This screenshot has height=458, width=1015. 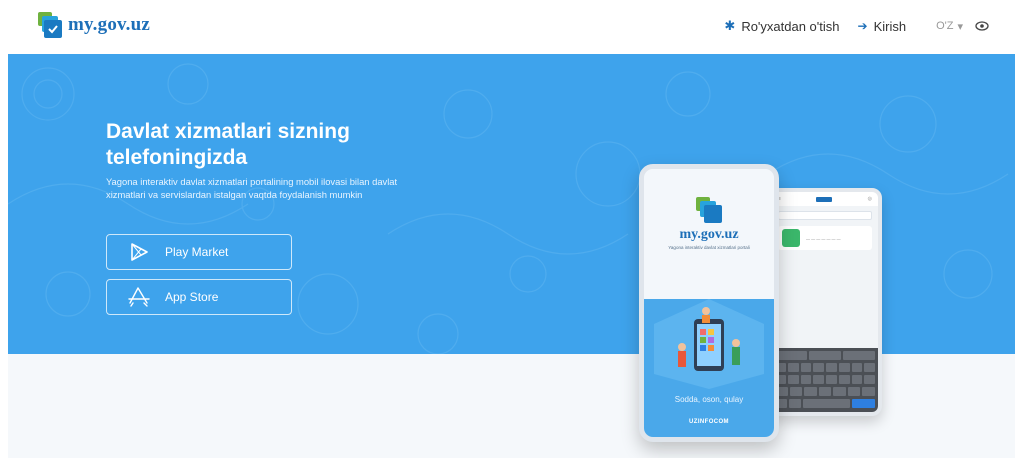 I want to click on app-store-icon, so click(x=139, y=297).